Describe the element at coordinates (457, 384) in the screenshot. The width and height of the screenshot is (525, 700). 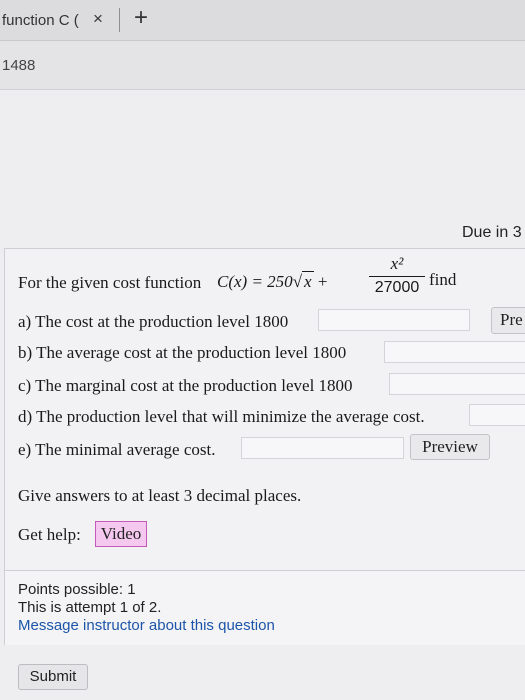
I see `part-c-answer-input` at that location.